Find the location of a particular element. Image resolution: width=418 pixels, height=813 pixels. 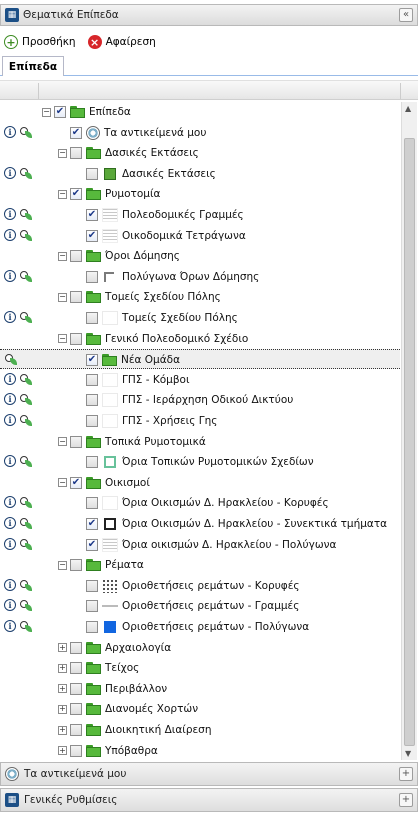

tree-row: + Διοικητική Διαίρεση is located at coordinates (200, 730).